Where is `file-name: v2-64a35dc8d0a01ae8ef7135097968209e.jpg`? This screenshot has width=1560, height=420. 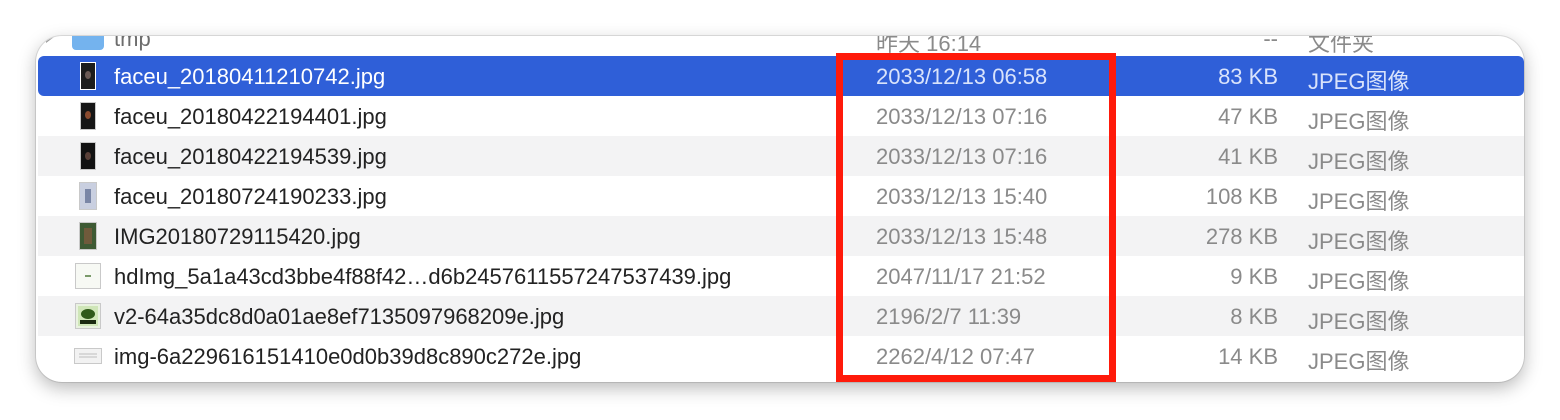 file-name: v2-64a35dc8d0a01ae8ef7135097968209e.jpg is located at coordinates (339, 316).